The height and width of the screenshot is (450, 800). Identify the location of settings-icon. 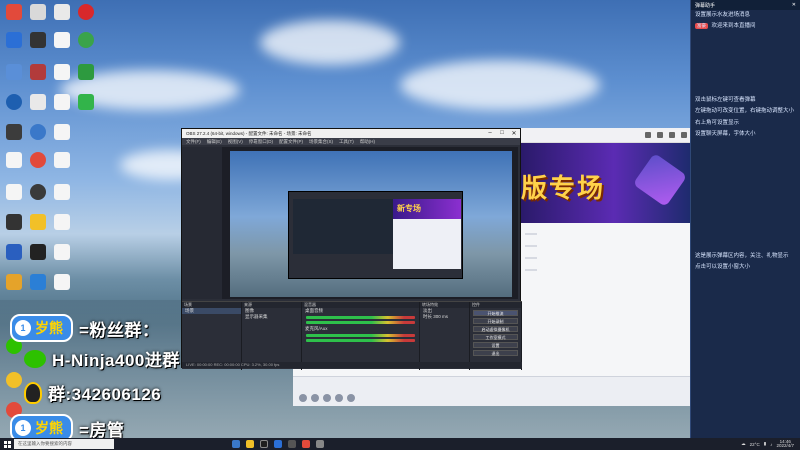
(684, 135).